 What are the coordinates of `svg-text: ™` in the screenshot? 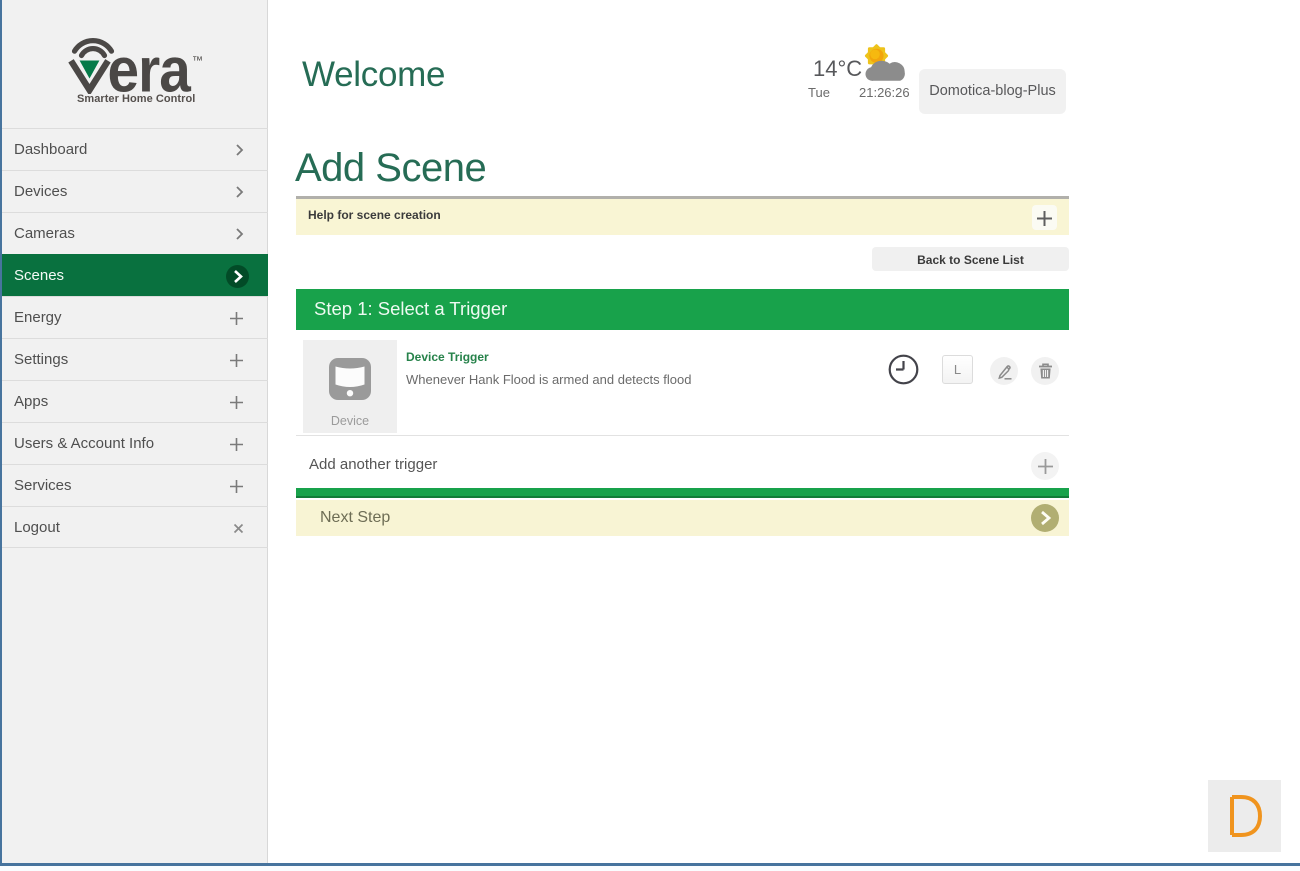 It's located at (197, 61).